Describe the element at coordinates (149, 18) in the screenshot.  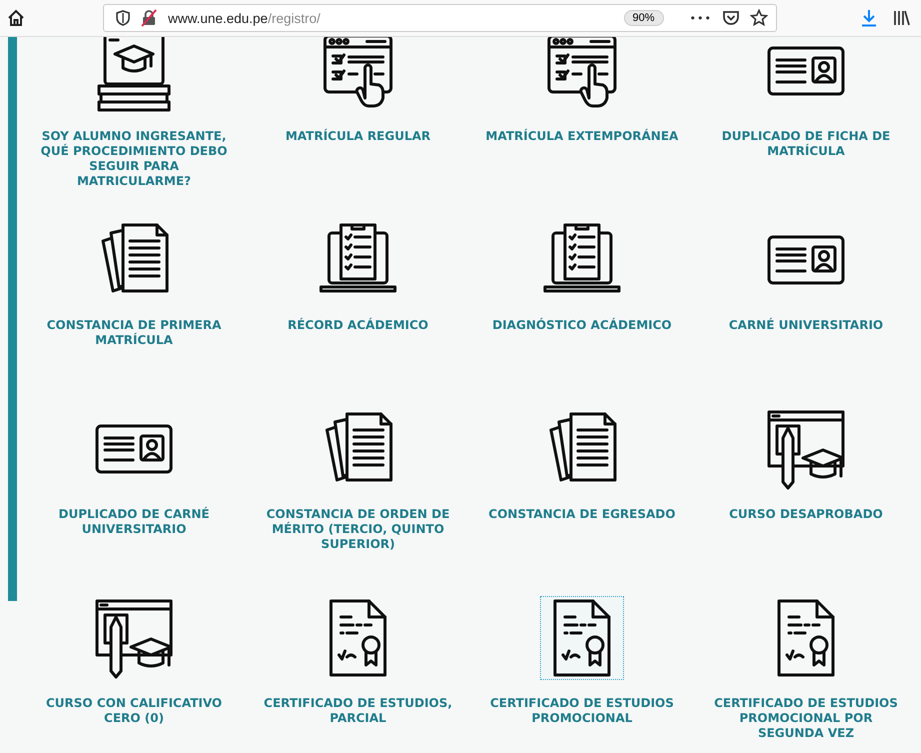
I see `insecure-lock-icon` at that location.